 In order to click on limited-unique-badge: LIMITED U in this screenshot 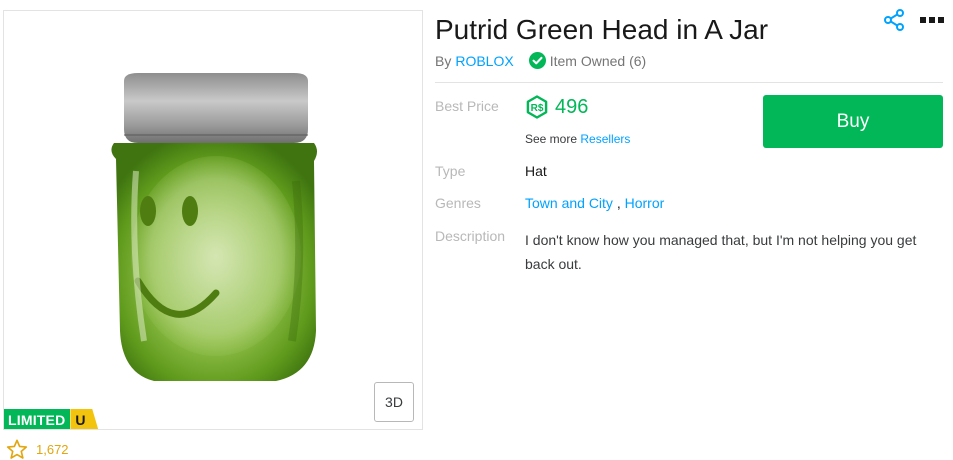, I will do `click(51, 419)`.